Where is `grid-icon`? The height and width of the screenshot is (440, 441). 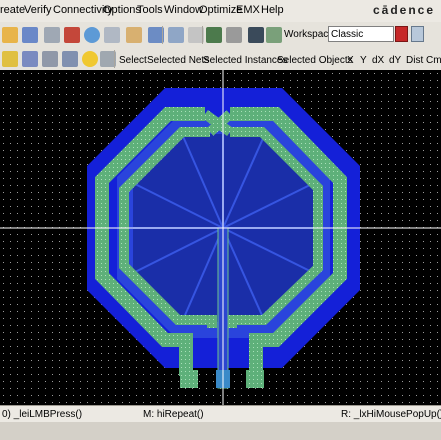
grid-icon is located at coordinates (30, 59).